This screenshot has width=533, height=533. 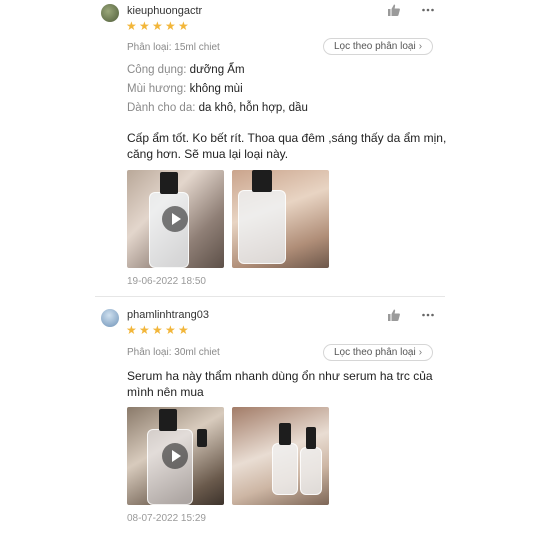 What do you see at coordinates (216, 89) in the screenshot?
I see `attribute-value: không mùi` at bounding box center [216, 89].